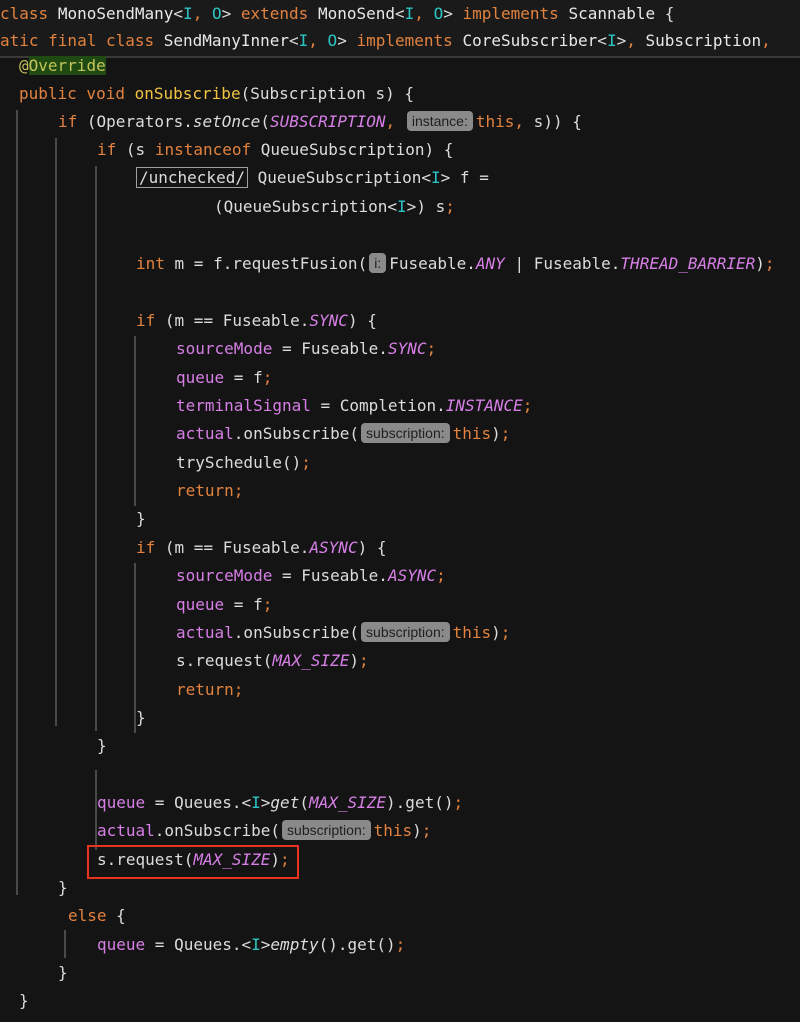 The width and height of the screenshot is (800, 1022). What do you see at coordinates (327, 93) in the screenshot?
I see `method-params: (Subscription s) {` at bounding box center [327, 93].